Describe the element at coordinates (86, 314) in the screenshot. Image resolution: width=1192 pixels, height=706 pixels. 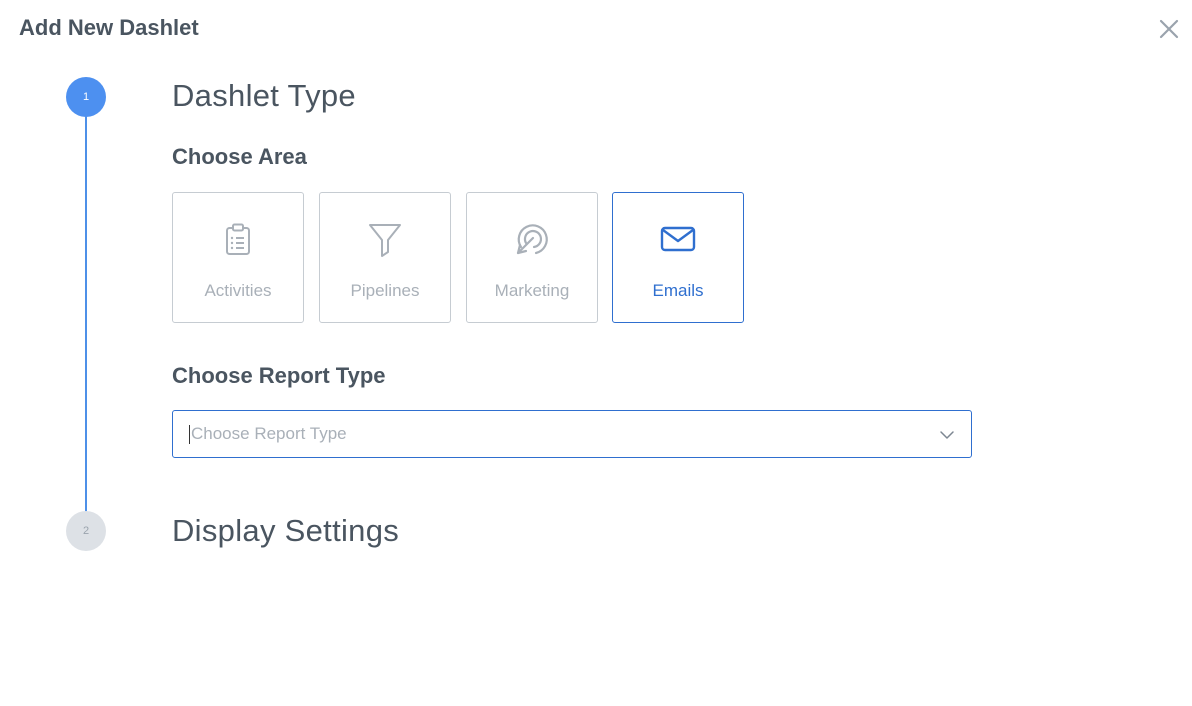
I see `stepper-line` at that location.